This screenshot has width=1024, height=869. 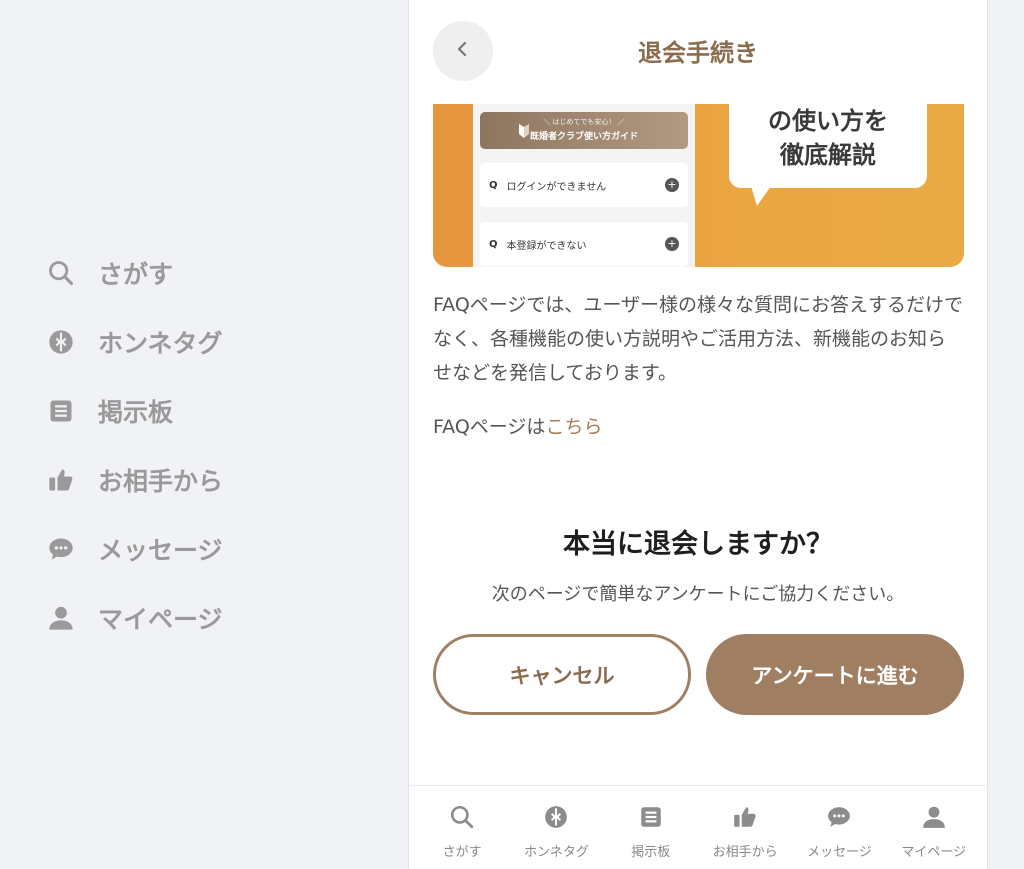 I want to click on tab-board: 掲示板, so click(x=651, y=827).